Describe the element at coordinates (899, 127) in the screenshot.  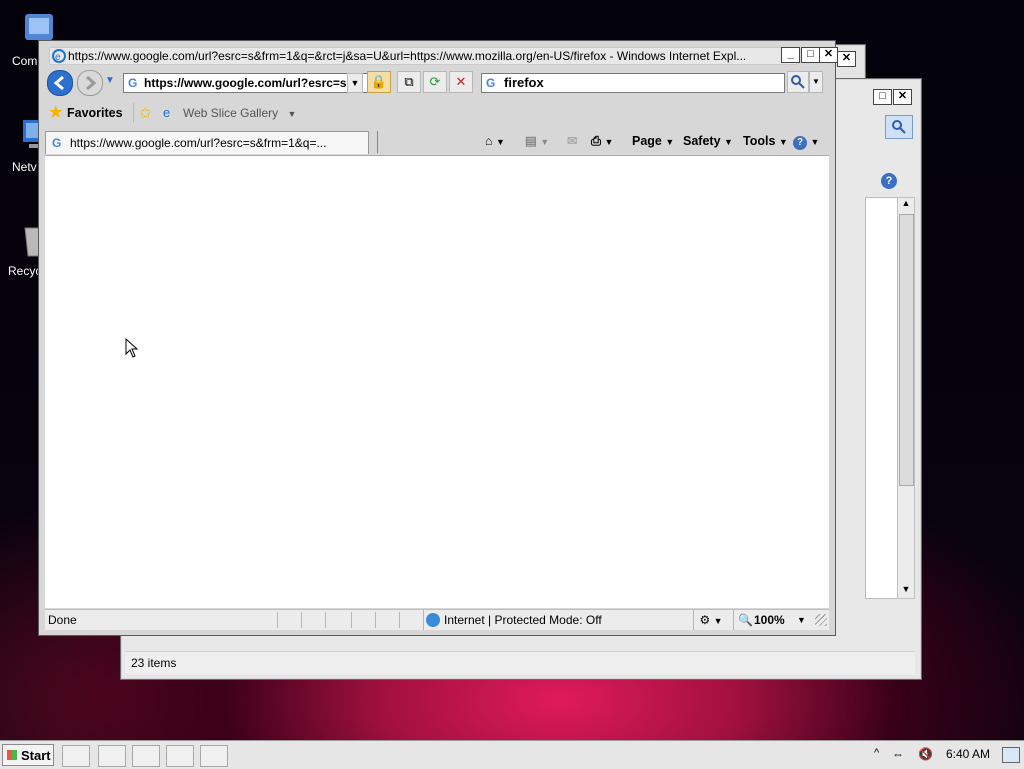
I see `search-button` at that location.